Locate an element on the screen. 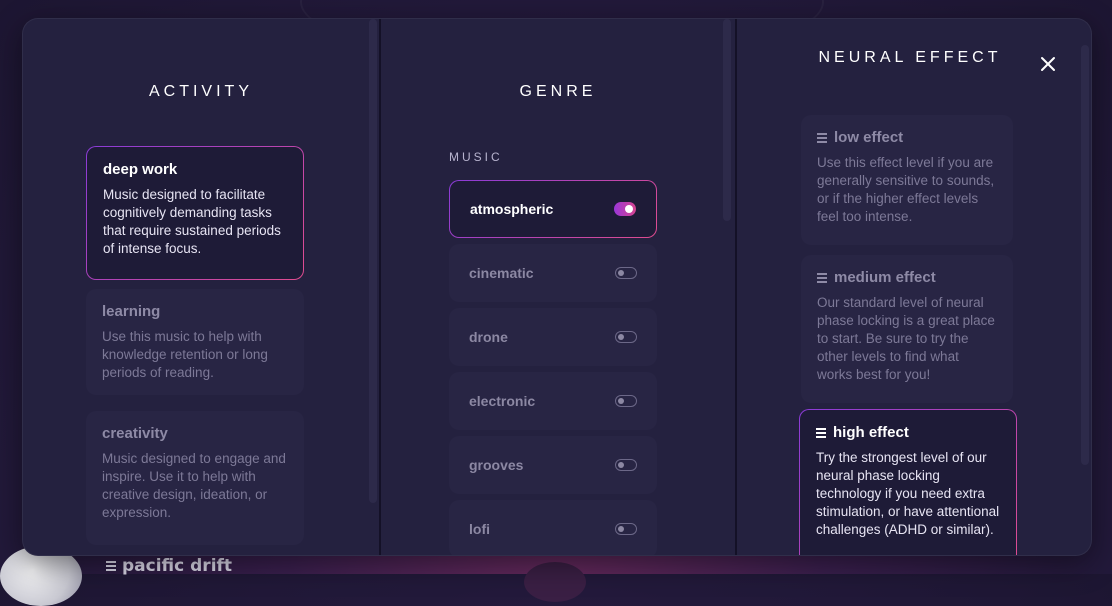 The image size is (1112, 606). close-button is located at coordinates (1048, 64).